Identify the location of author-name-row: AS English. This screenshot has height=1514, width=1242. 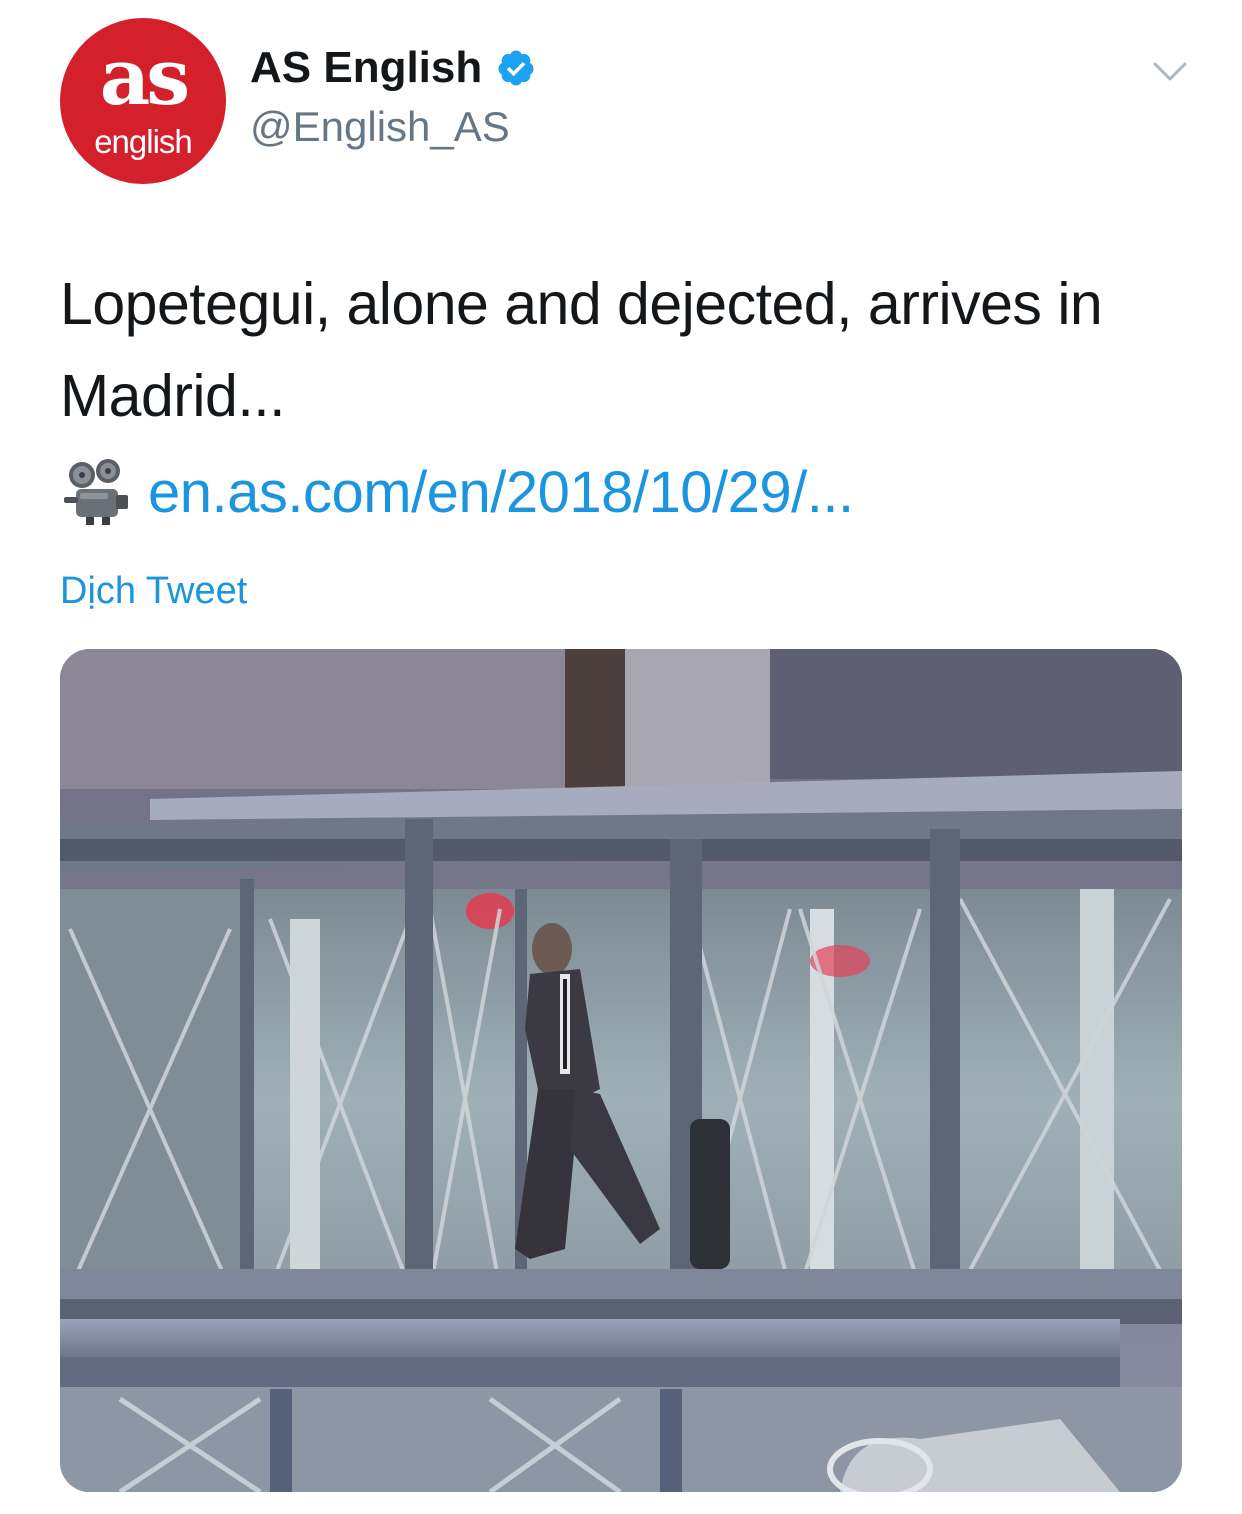
(393, 68).